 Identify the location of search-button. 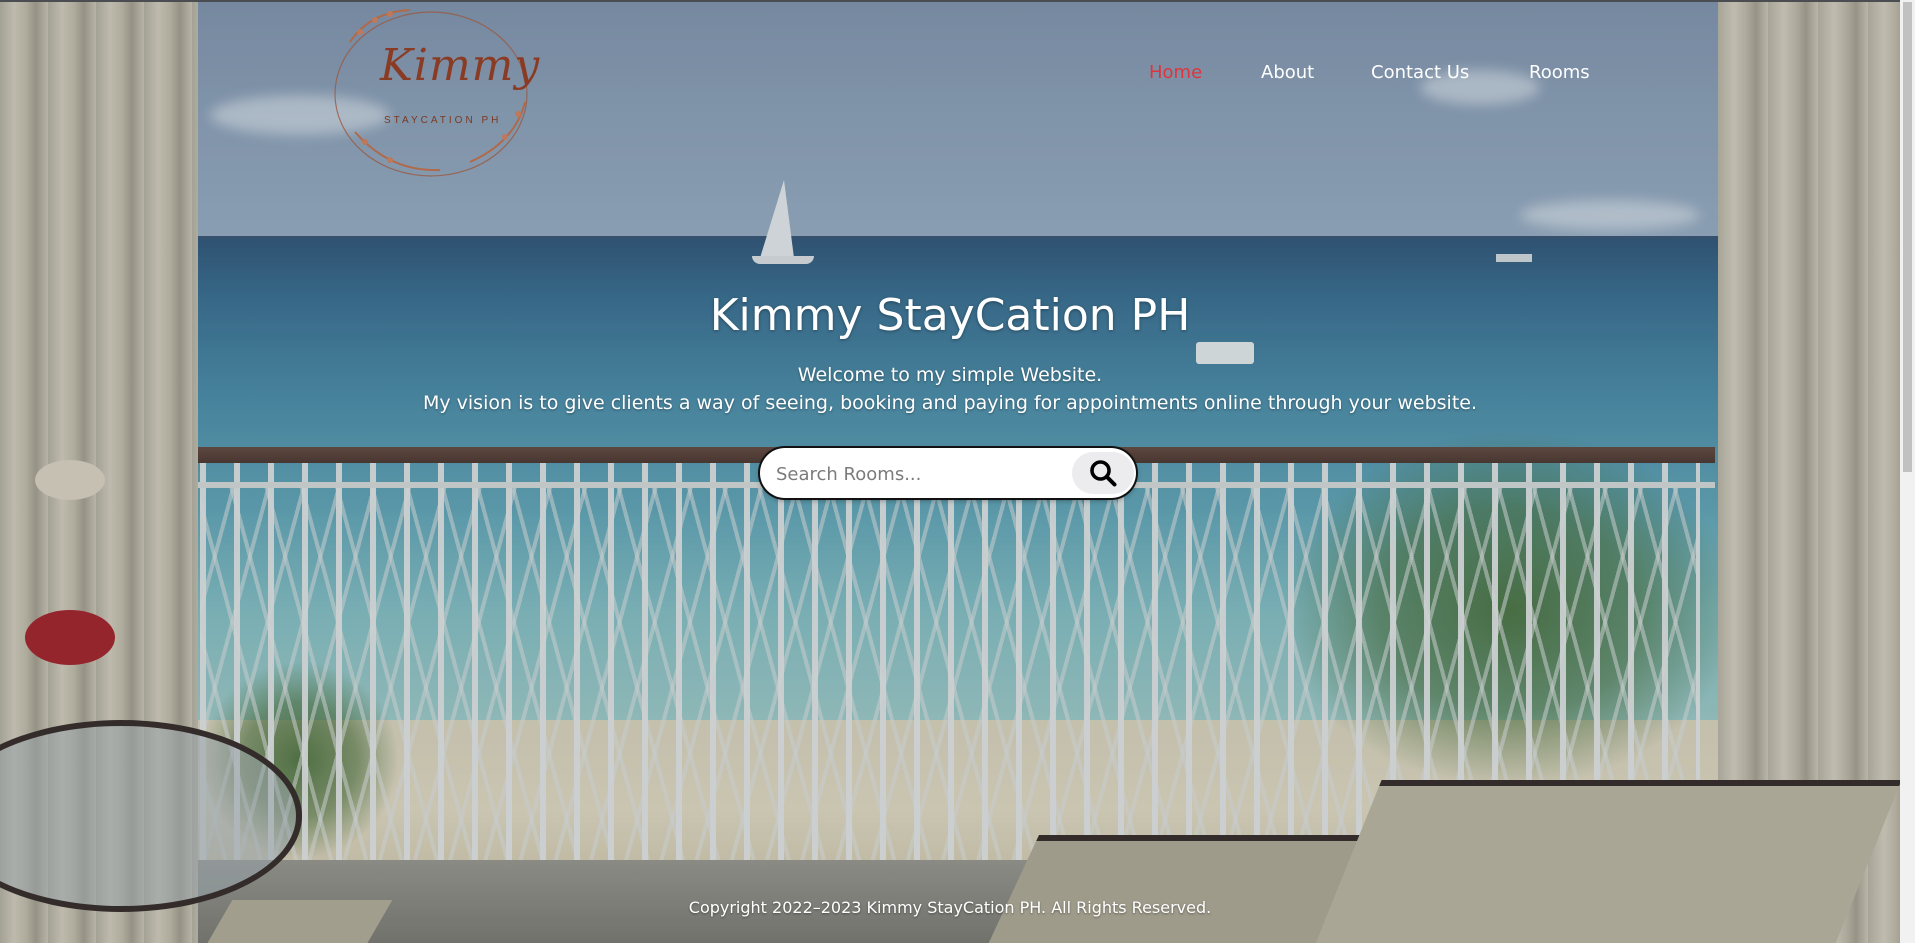
(1103, 473).